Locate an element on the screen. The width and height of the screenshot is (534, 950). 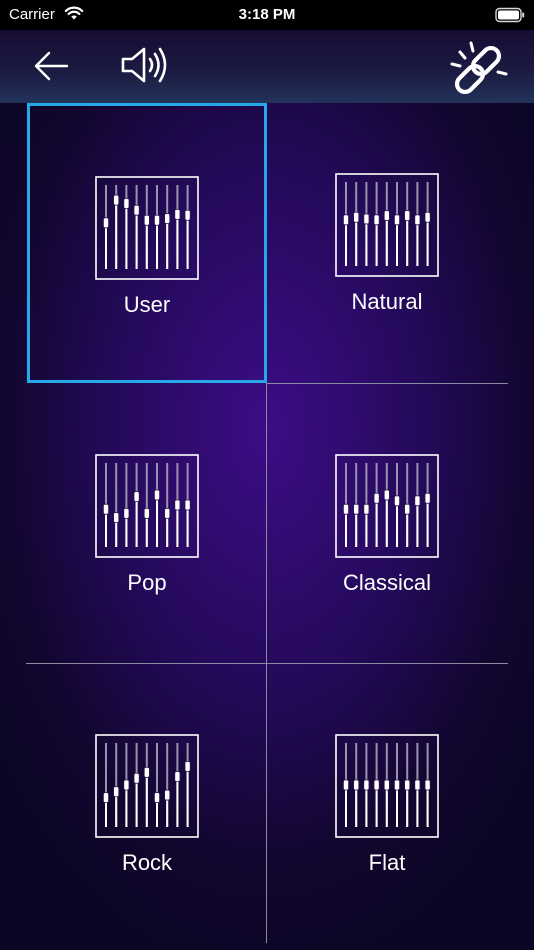
preset-natural: Natural is located at coordinates (387, 243).